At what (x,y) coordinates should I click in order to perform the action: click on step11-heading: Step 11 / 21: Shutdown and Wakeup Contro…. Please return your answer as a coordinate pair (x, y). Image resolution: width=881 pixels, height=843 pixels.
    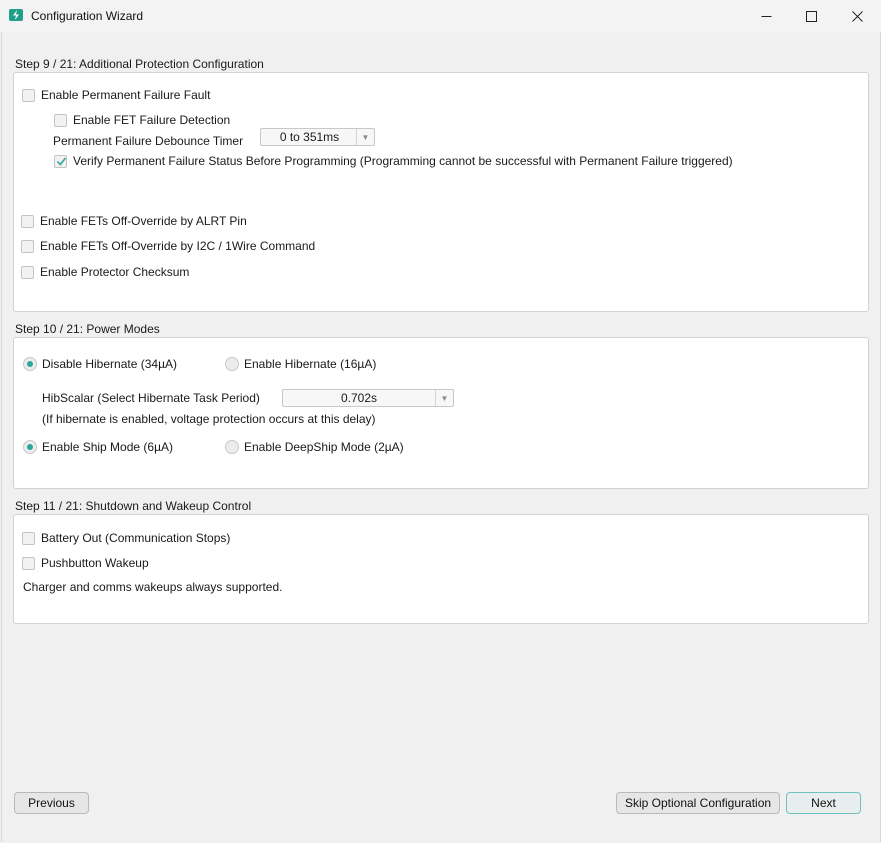
    Looking at the image, I should click on (133, 506).